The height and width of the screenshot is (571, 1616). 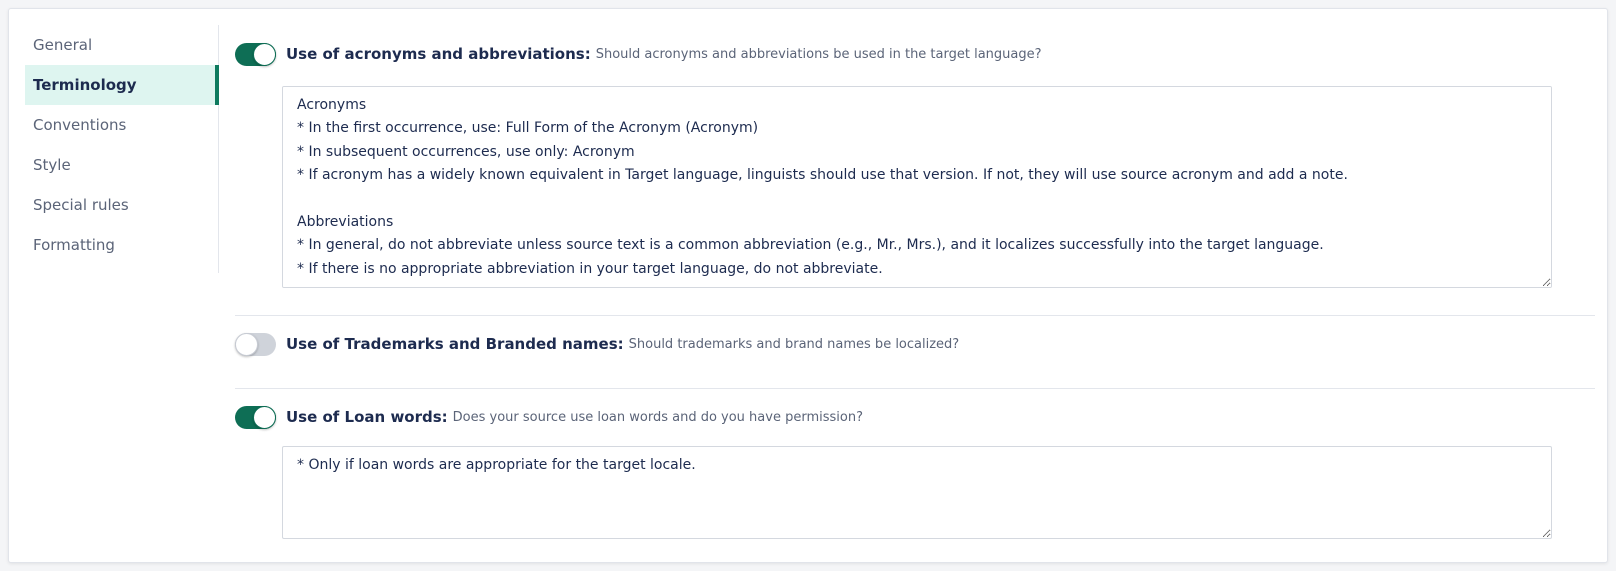 What do you see at coordinates (455, 344) in the screenshot?
I see `trademarks-title: Use of Trademarks and Branded names:` at bounding box center [455, 344].